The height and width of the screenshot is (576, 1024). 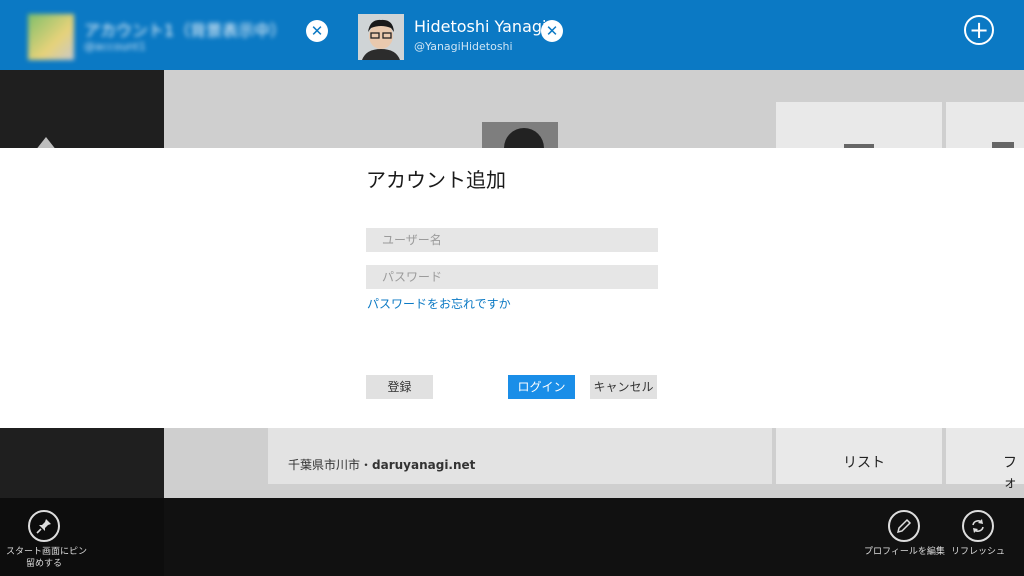 I want to click on profile-photo, so click(x=520, y=135).